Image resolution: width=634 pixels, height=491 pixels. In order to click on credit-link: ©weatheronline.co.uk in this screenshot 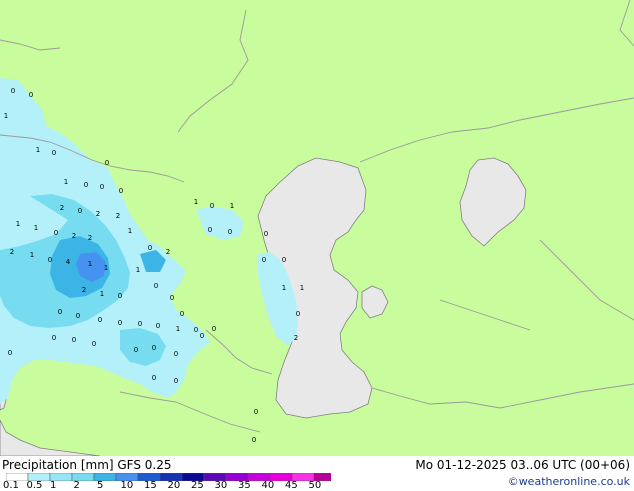, I will do `click(569, 482)`.